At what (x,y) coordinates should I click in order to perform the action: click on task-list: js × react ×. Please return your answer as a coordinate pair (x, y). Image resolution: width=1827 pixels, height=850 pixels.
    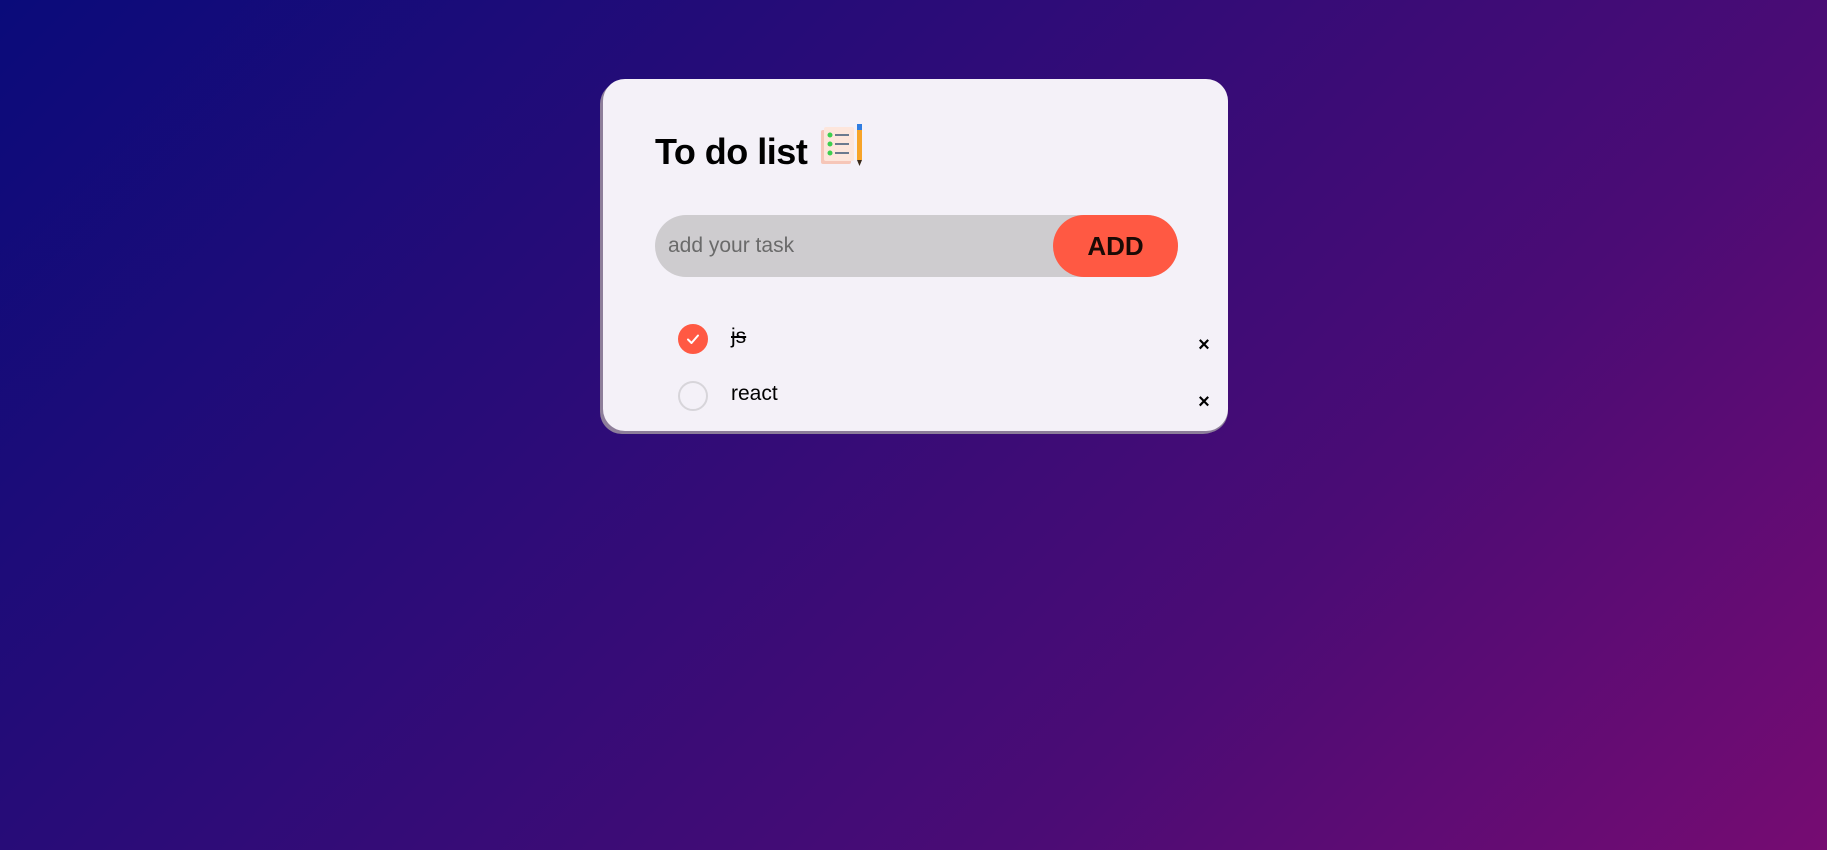
    Looking at the image, I should click on (915, 377).